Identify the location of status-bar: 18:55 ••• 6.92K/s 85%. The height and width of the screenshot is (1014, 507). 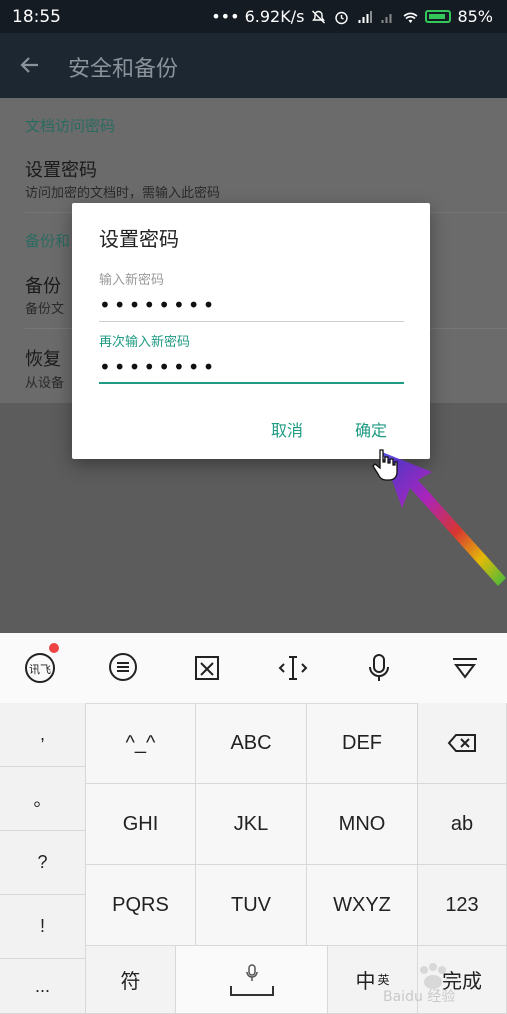
(253, 16).